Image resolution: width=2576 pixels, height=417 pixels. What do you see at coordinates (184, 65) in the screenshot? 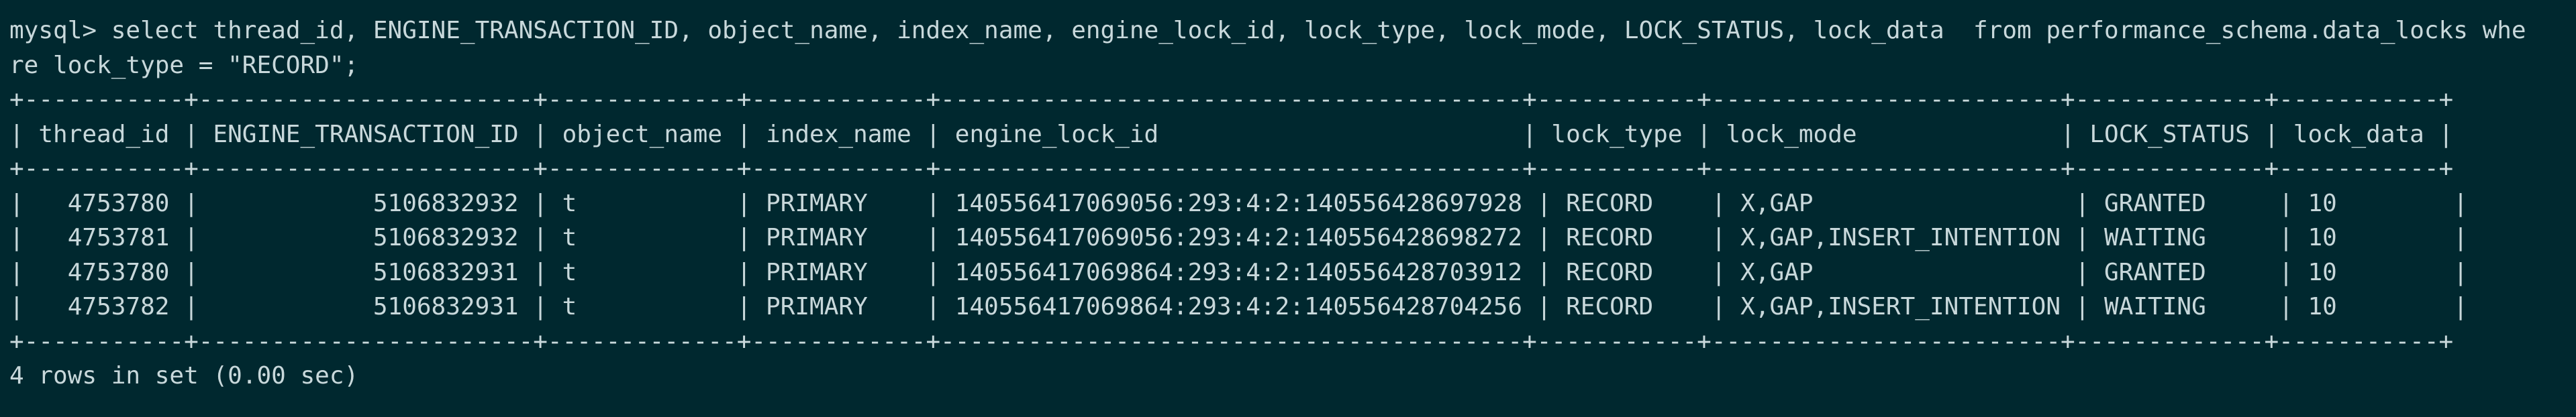
I see `sql-command-part-2: re lock_type = "RECORD";` at bounding box center [184, 65].